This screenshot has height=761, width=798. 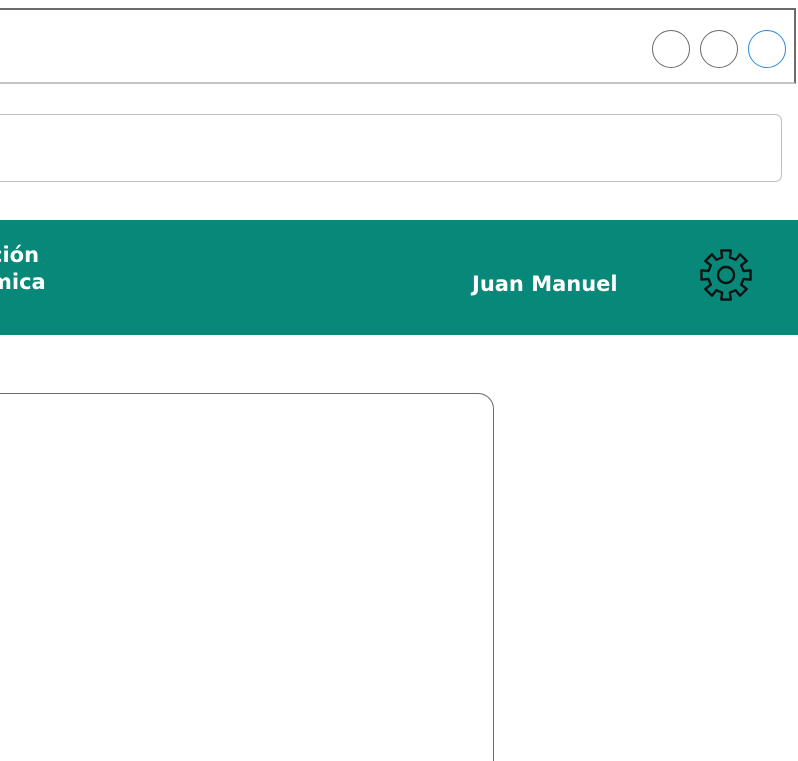 I want to click on app-brand: ción mica, so click(x=23, y=269).